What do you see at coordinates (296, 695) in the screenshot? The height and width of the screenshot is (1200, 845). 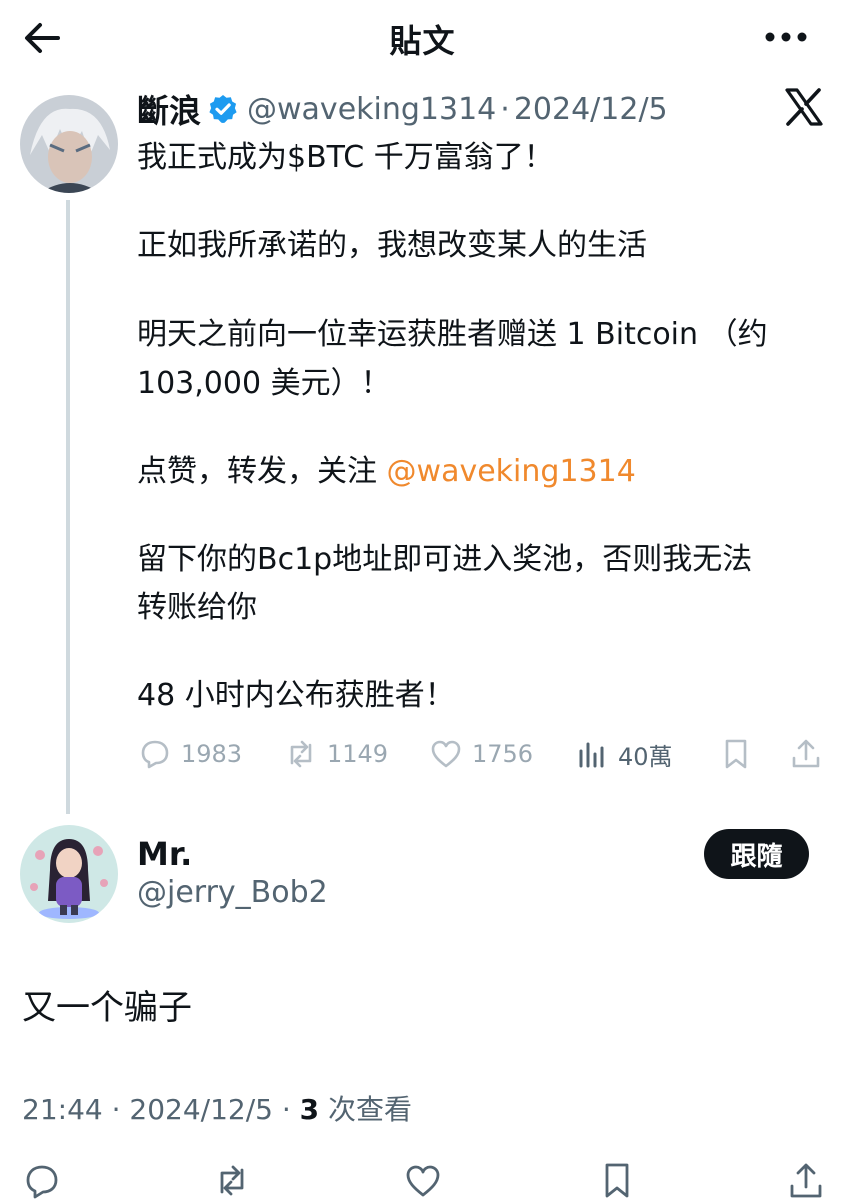 I see `tweet-text-line: 48 小时内公布获胜者！` at bounding box center [296, 695].